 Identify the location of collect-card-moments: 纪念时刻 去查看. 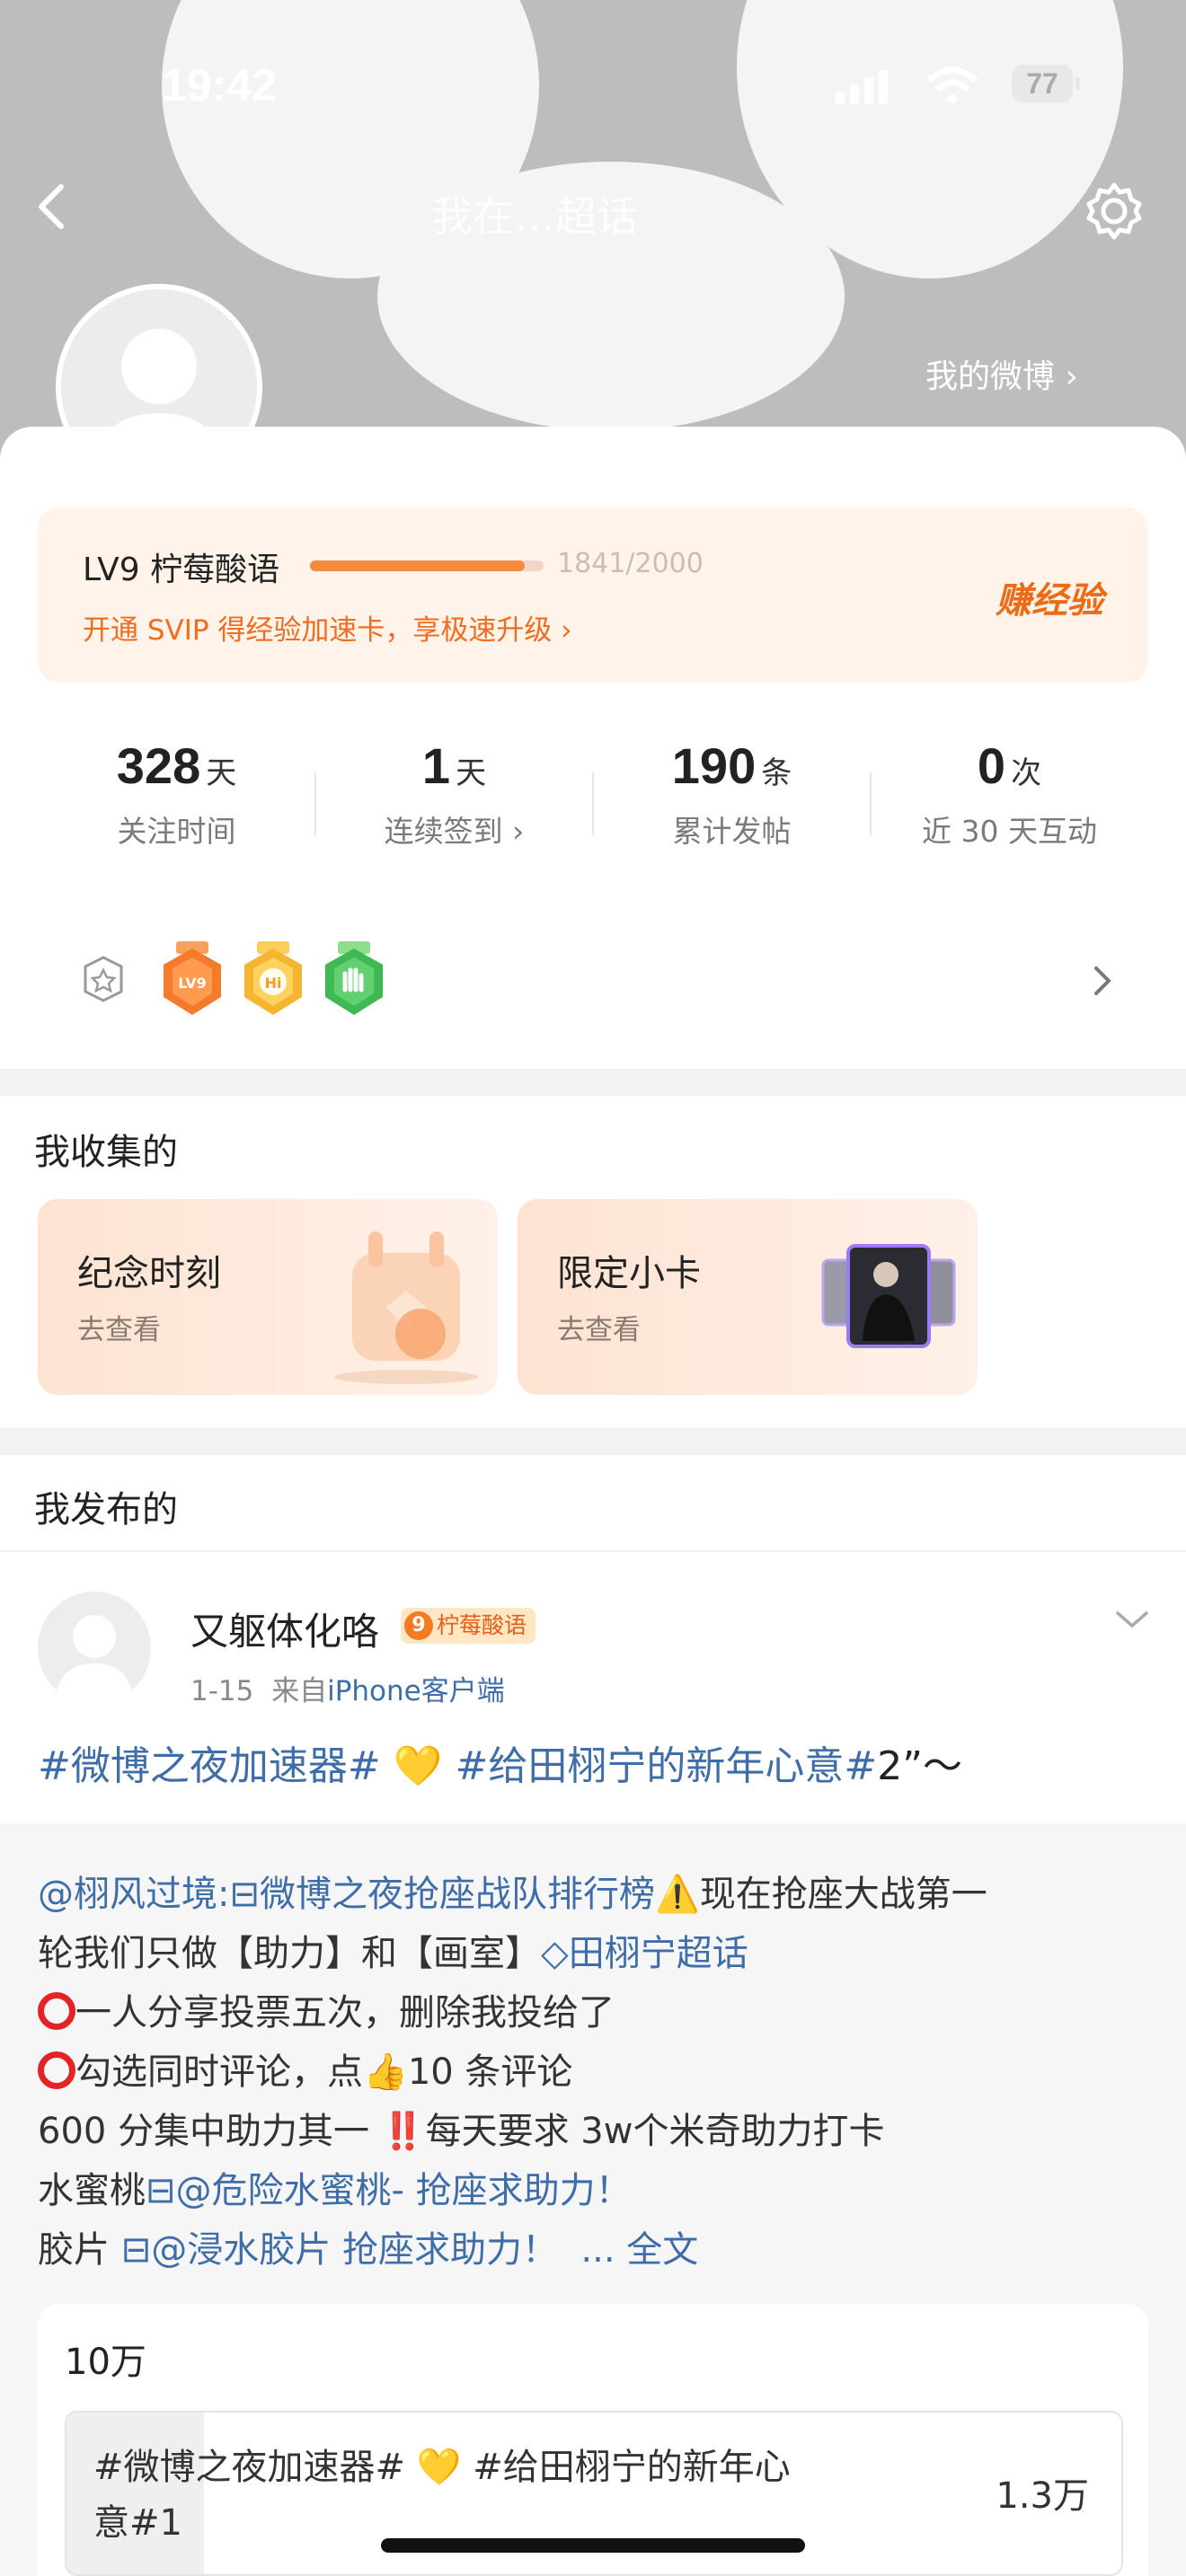
(268, 1297).